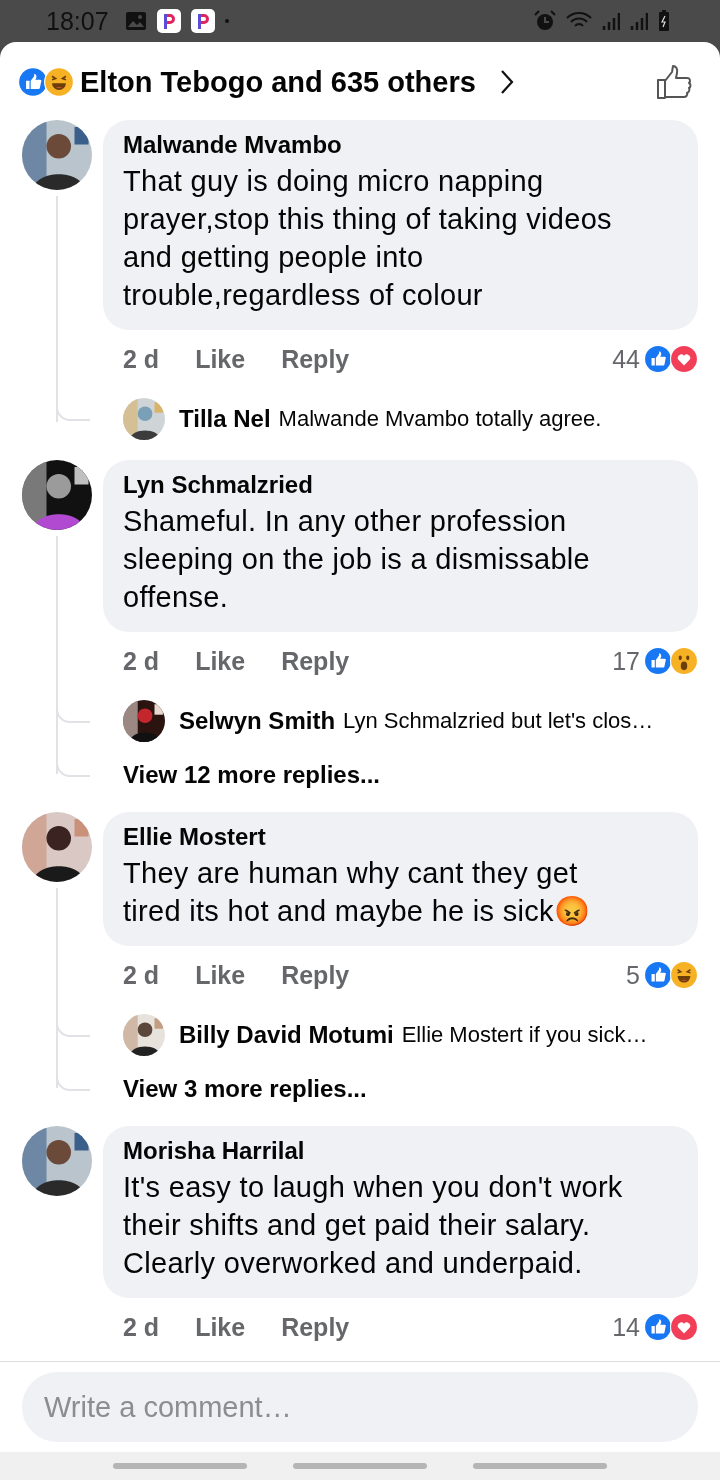 The image size is (720, 1480). Describe the element at coordinates (440, 419) in the screenshot. I see `reply-text: Malwande Mvambo totally agree.` at that location.